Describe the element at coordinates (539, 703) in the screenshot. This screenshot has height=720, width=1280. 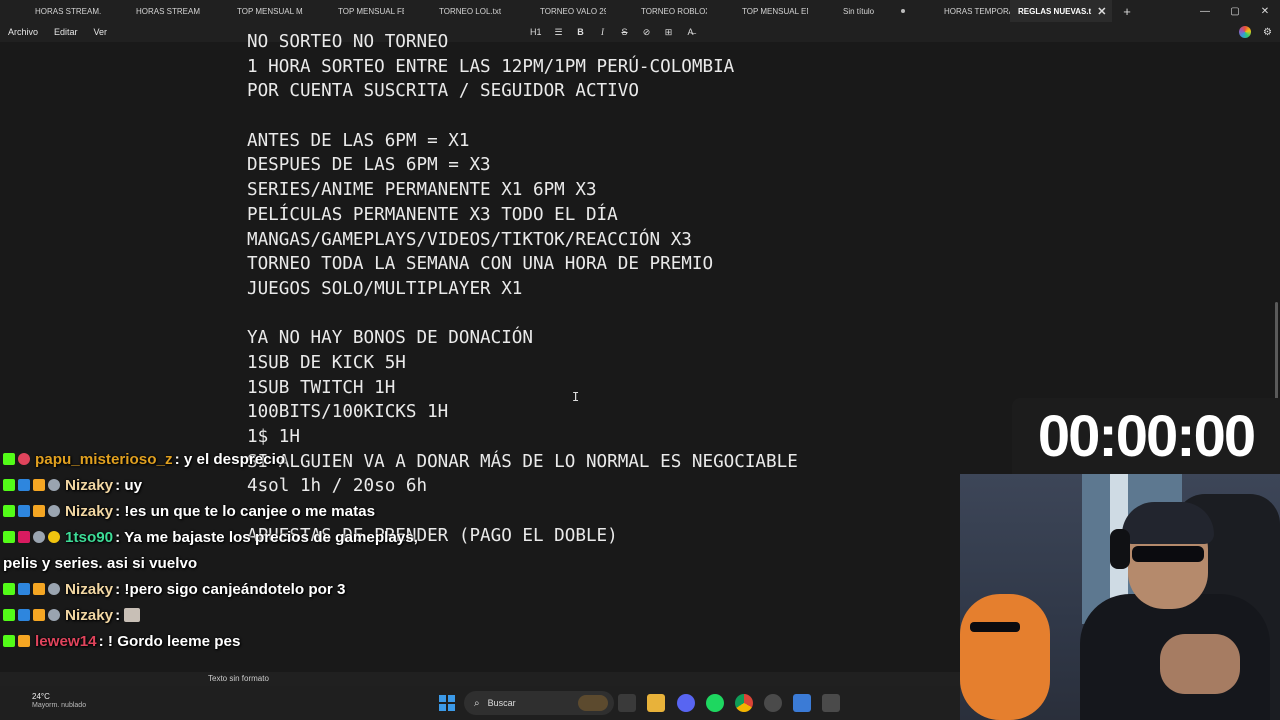
I see `taskbar-search: ⌕ Buscar` at that location.